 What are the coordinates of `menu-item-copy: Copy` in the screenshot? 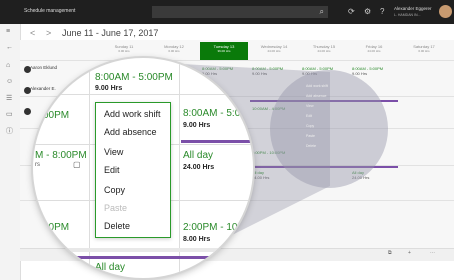 It's located at (114, 190).